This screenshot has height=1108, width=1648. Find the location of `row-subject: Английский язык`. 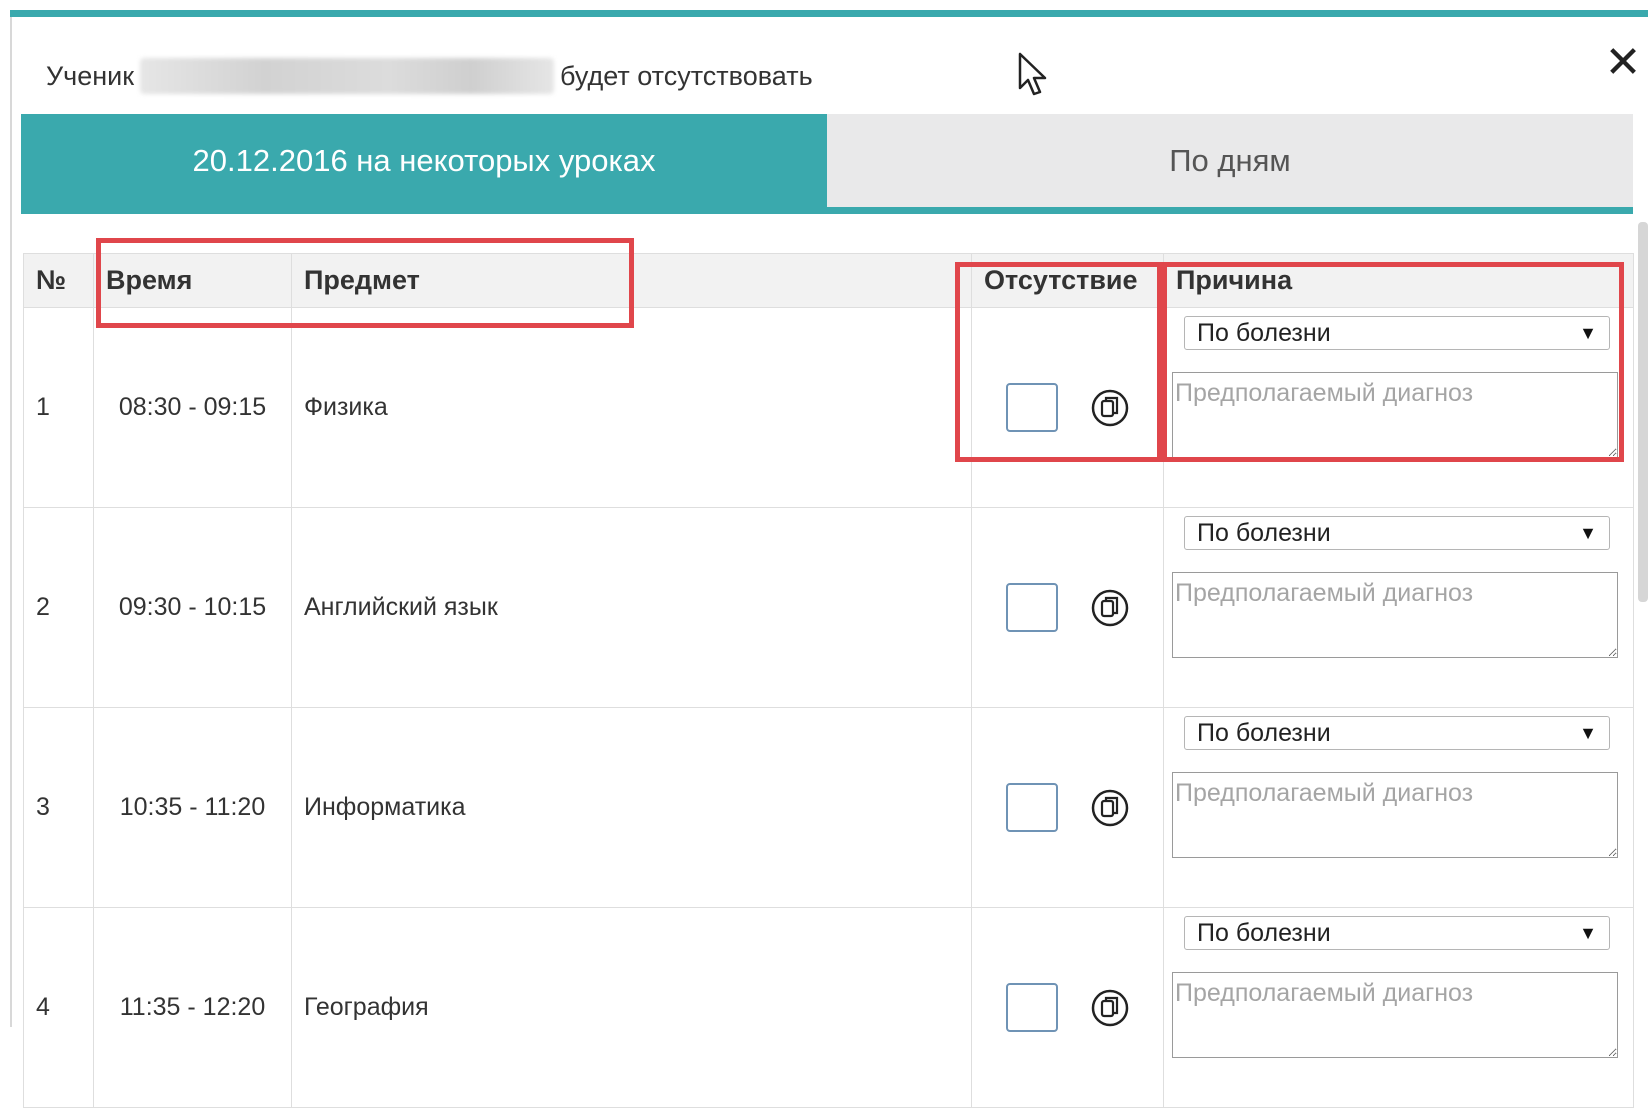

row-subject: Английский язык is located at coordinates (631, 607).